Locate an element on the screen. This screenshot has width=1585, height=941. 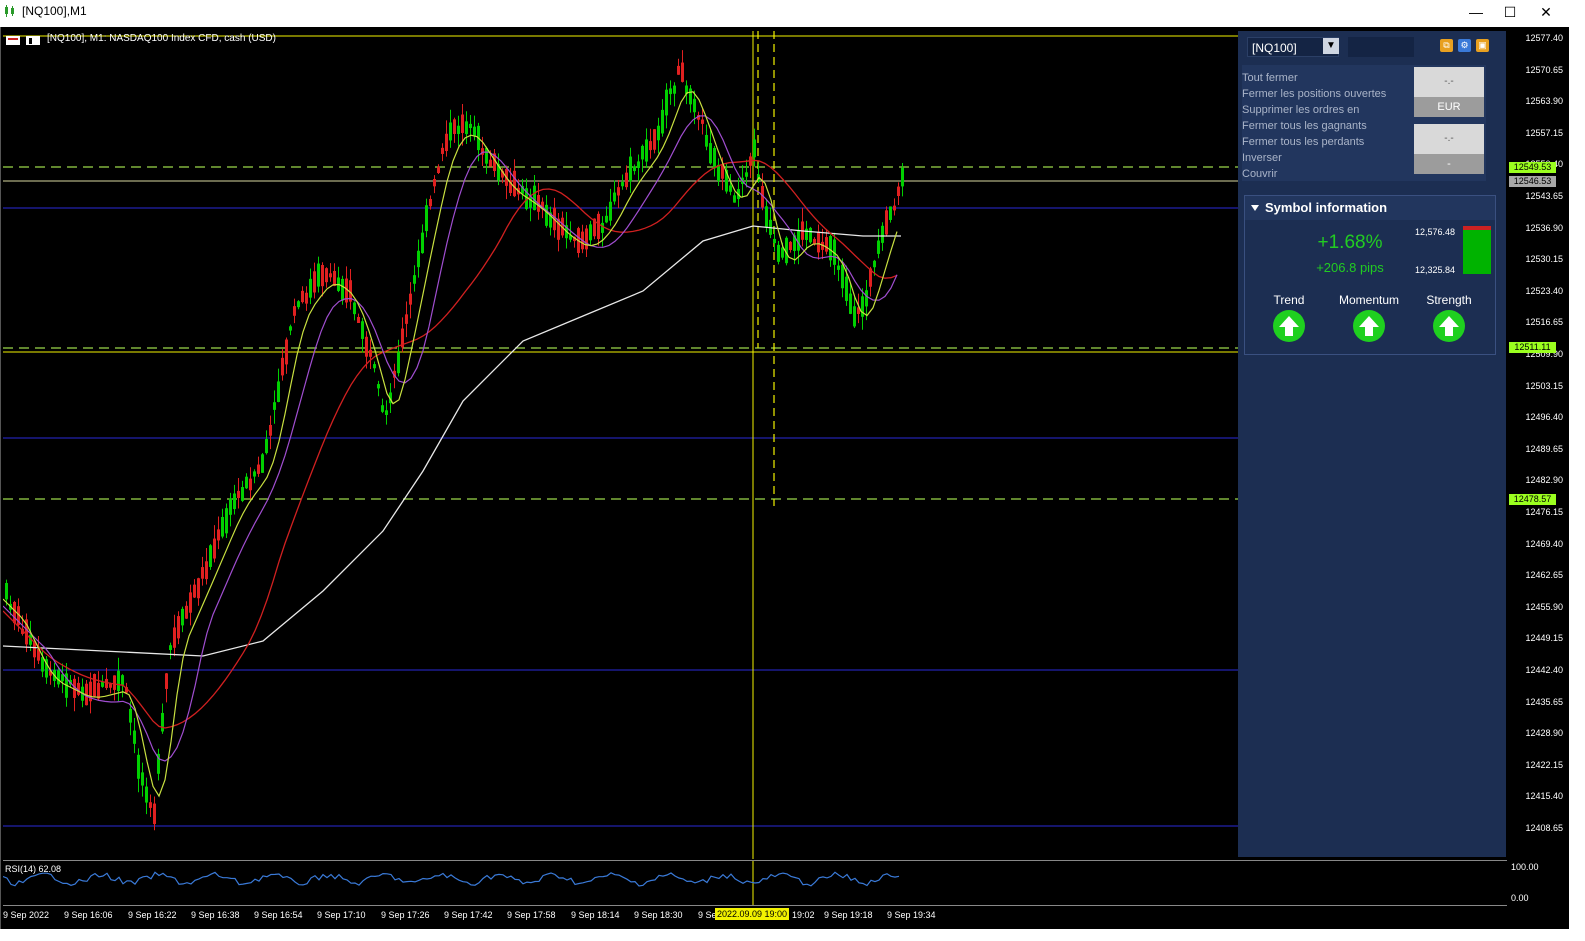
strength-label: Strength is located at coordinates (1449, 300).